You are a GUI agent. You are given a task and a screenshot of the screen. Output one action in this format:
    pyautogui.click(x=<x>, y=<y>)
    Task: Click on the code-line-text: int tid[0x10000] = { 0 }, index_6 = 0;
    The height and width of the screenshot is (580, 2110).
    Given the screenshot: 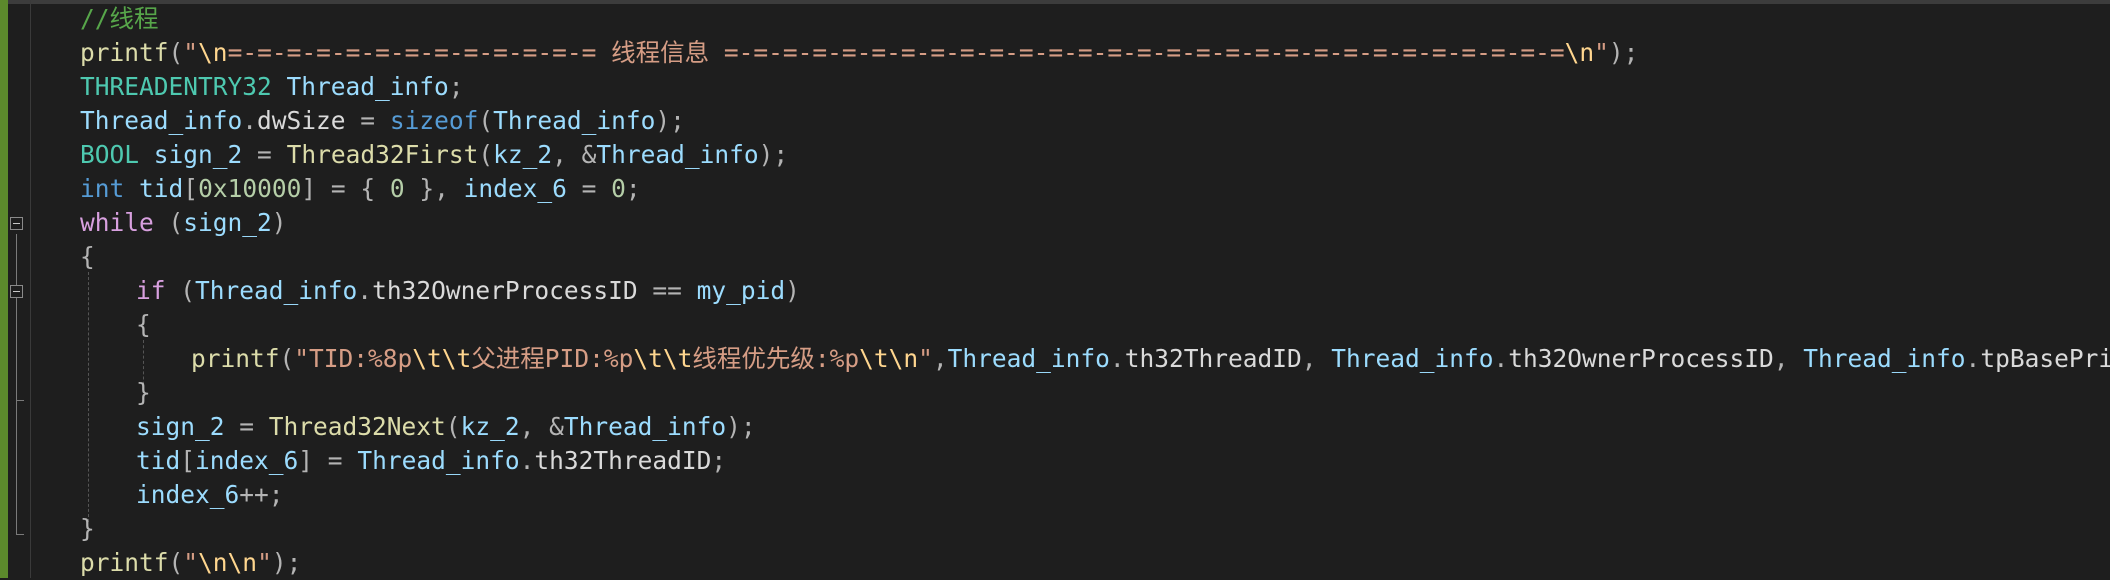 What is the action you would take?
    pyautogui.click(x=360, y=189)
    